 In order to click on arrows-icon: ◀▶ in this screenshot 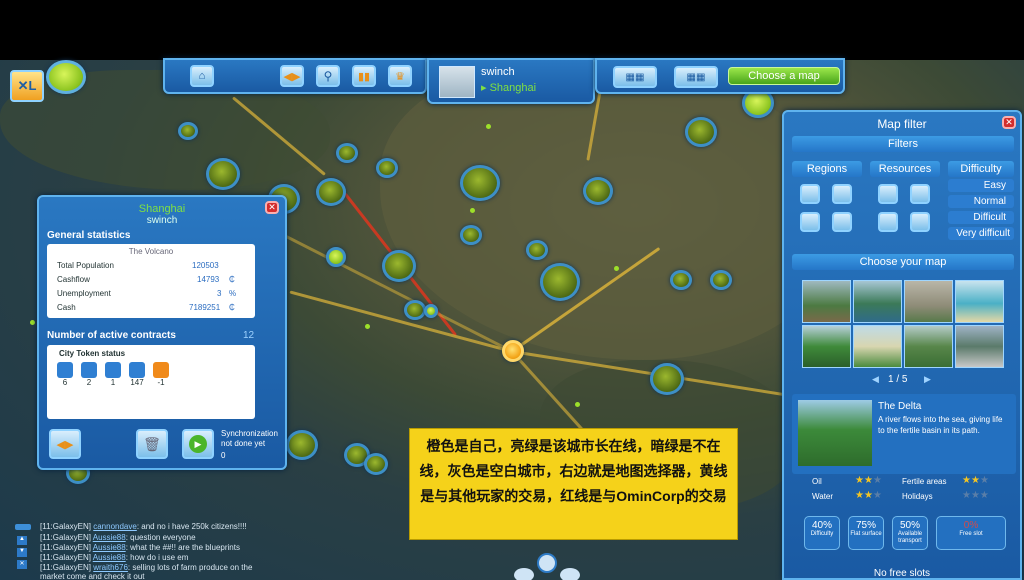, I will do `click(65, 444)`.